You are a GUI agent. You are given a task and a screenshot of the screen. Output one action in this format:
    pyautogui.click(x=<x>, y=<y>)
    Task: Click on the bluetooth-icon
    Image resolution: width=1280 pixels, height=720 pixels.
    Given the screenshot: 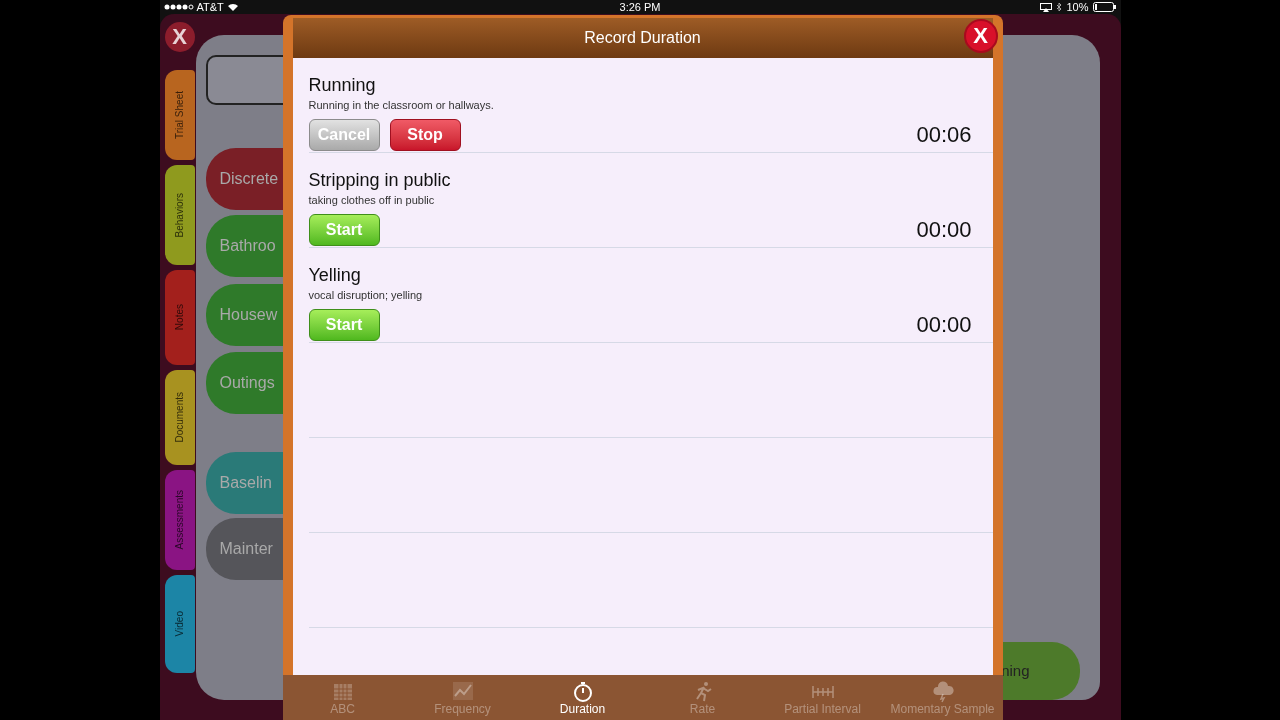 What is the action you would take?
    pyautogui.click(x=1059, y=7)
    